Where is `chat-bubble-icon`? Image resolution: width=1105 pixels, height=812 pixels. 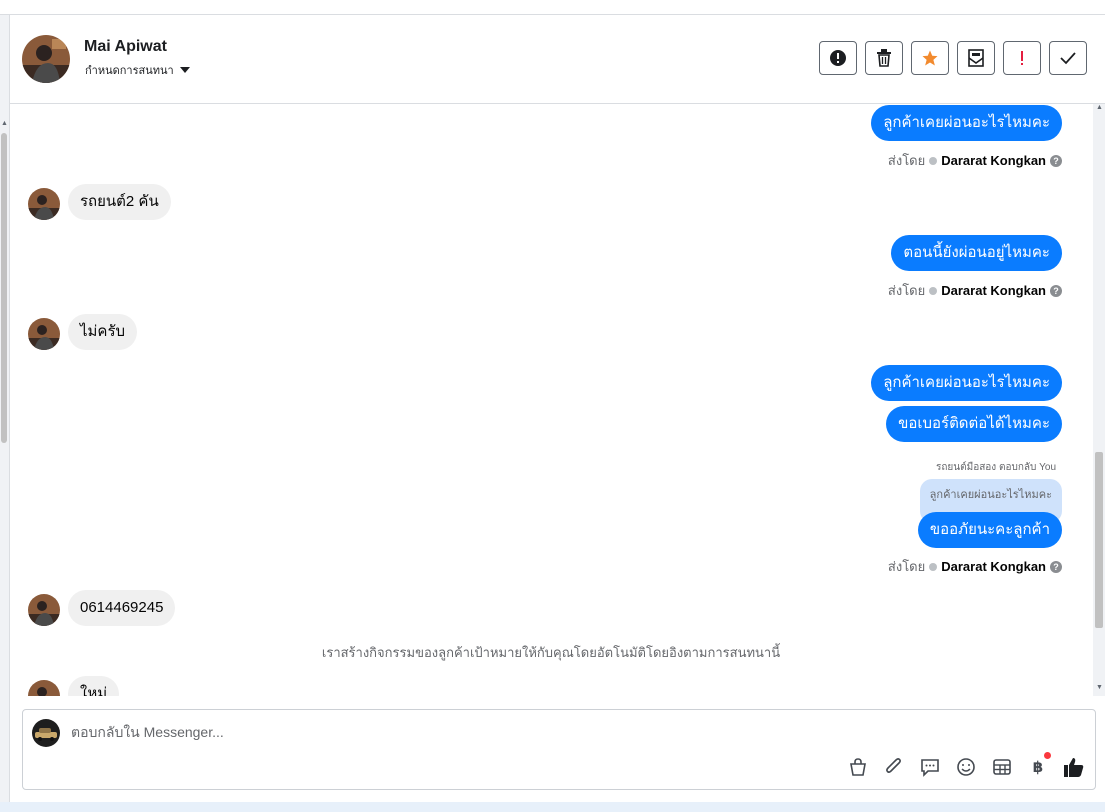 chat-bubble-icon is located at coordinates (930, 768).